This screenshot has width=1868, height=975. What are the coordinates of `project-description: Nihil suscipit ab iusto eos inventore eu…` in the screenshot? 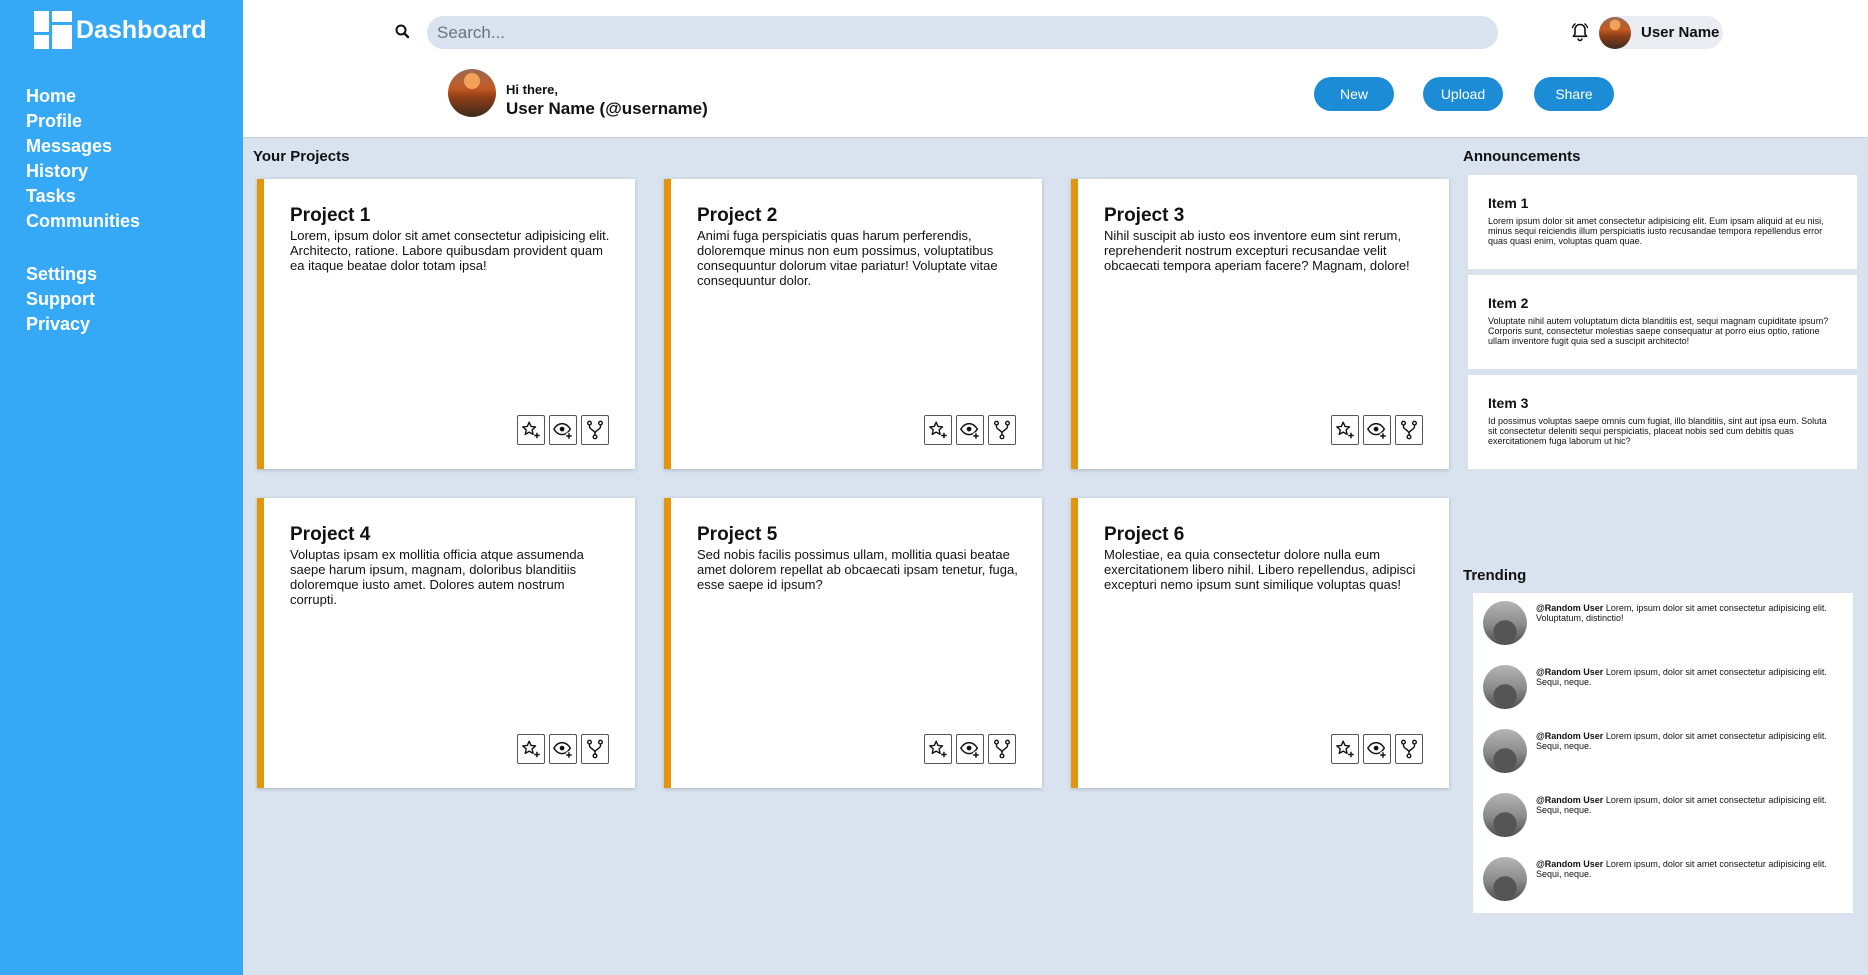 It's located at (1257, 250).